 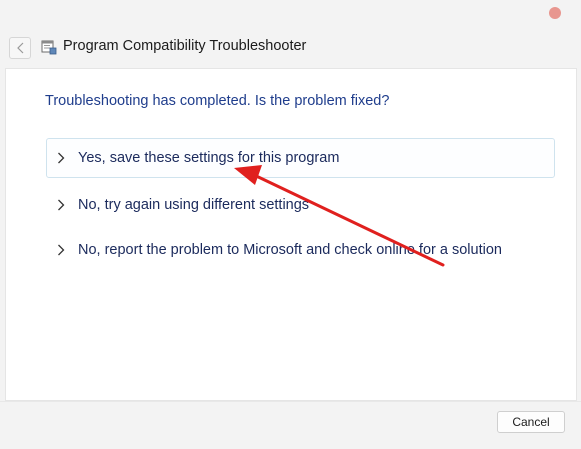 I want to click on back-button, so click(x=20, y=48).